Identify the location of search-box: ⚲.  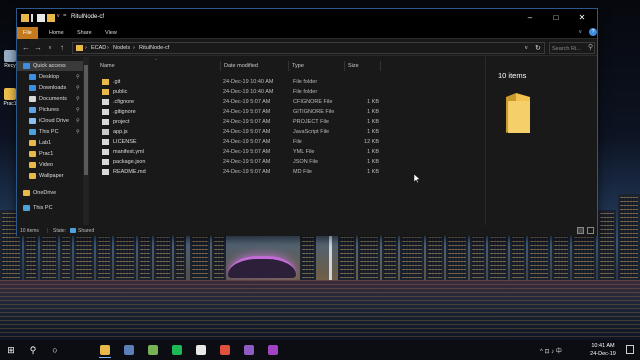
(572, 48).